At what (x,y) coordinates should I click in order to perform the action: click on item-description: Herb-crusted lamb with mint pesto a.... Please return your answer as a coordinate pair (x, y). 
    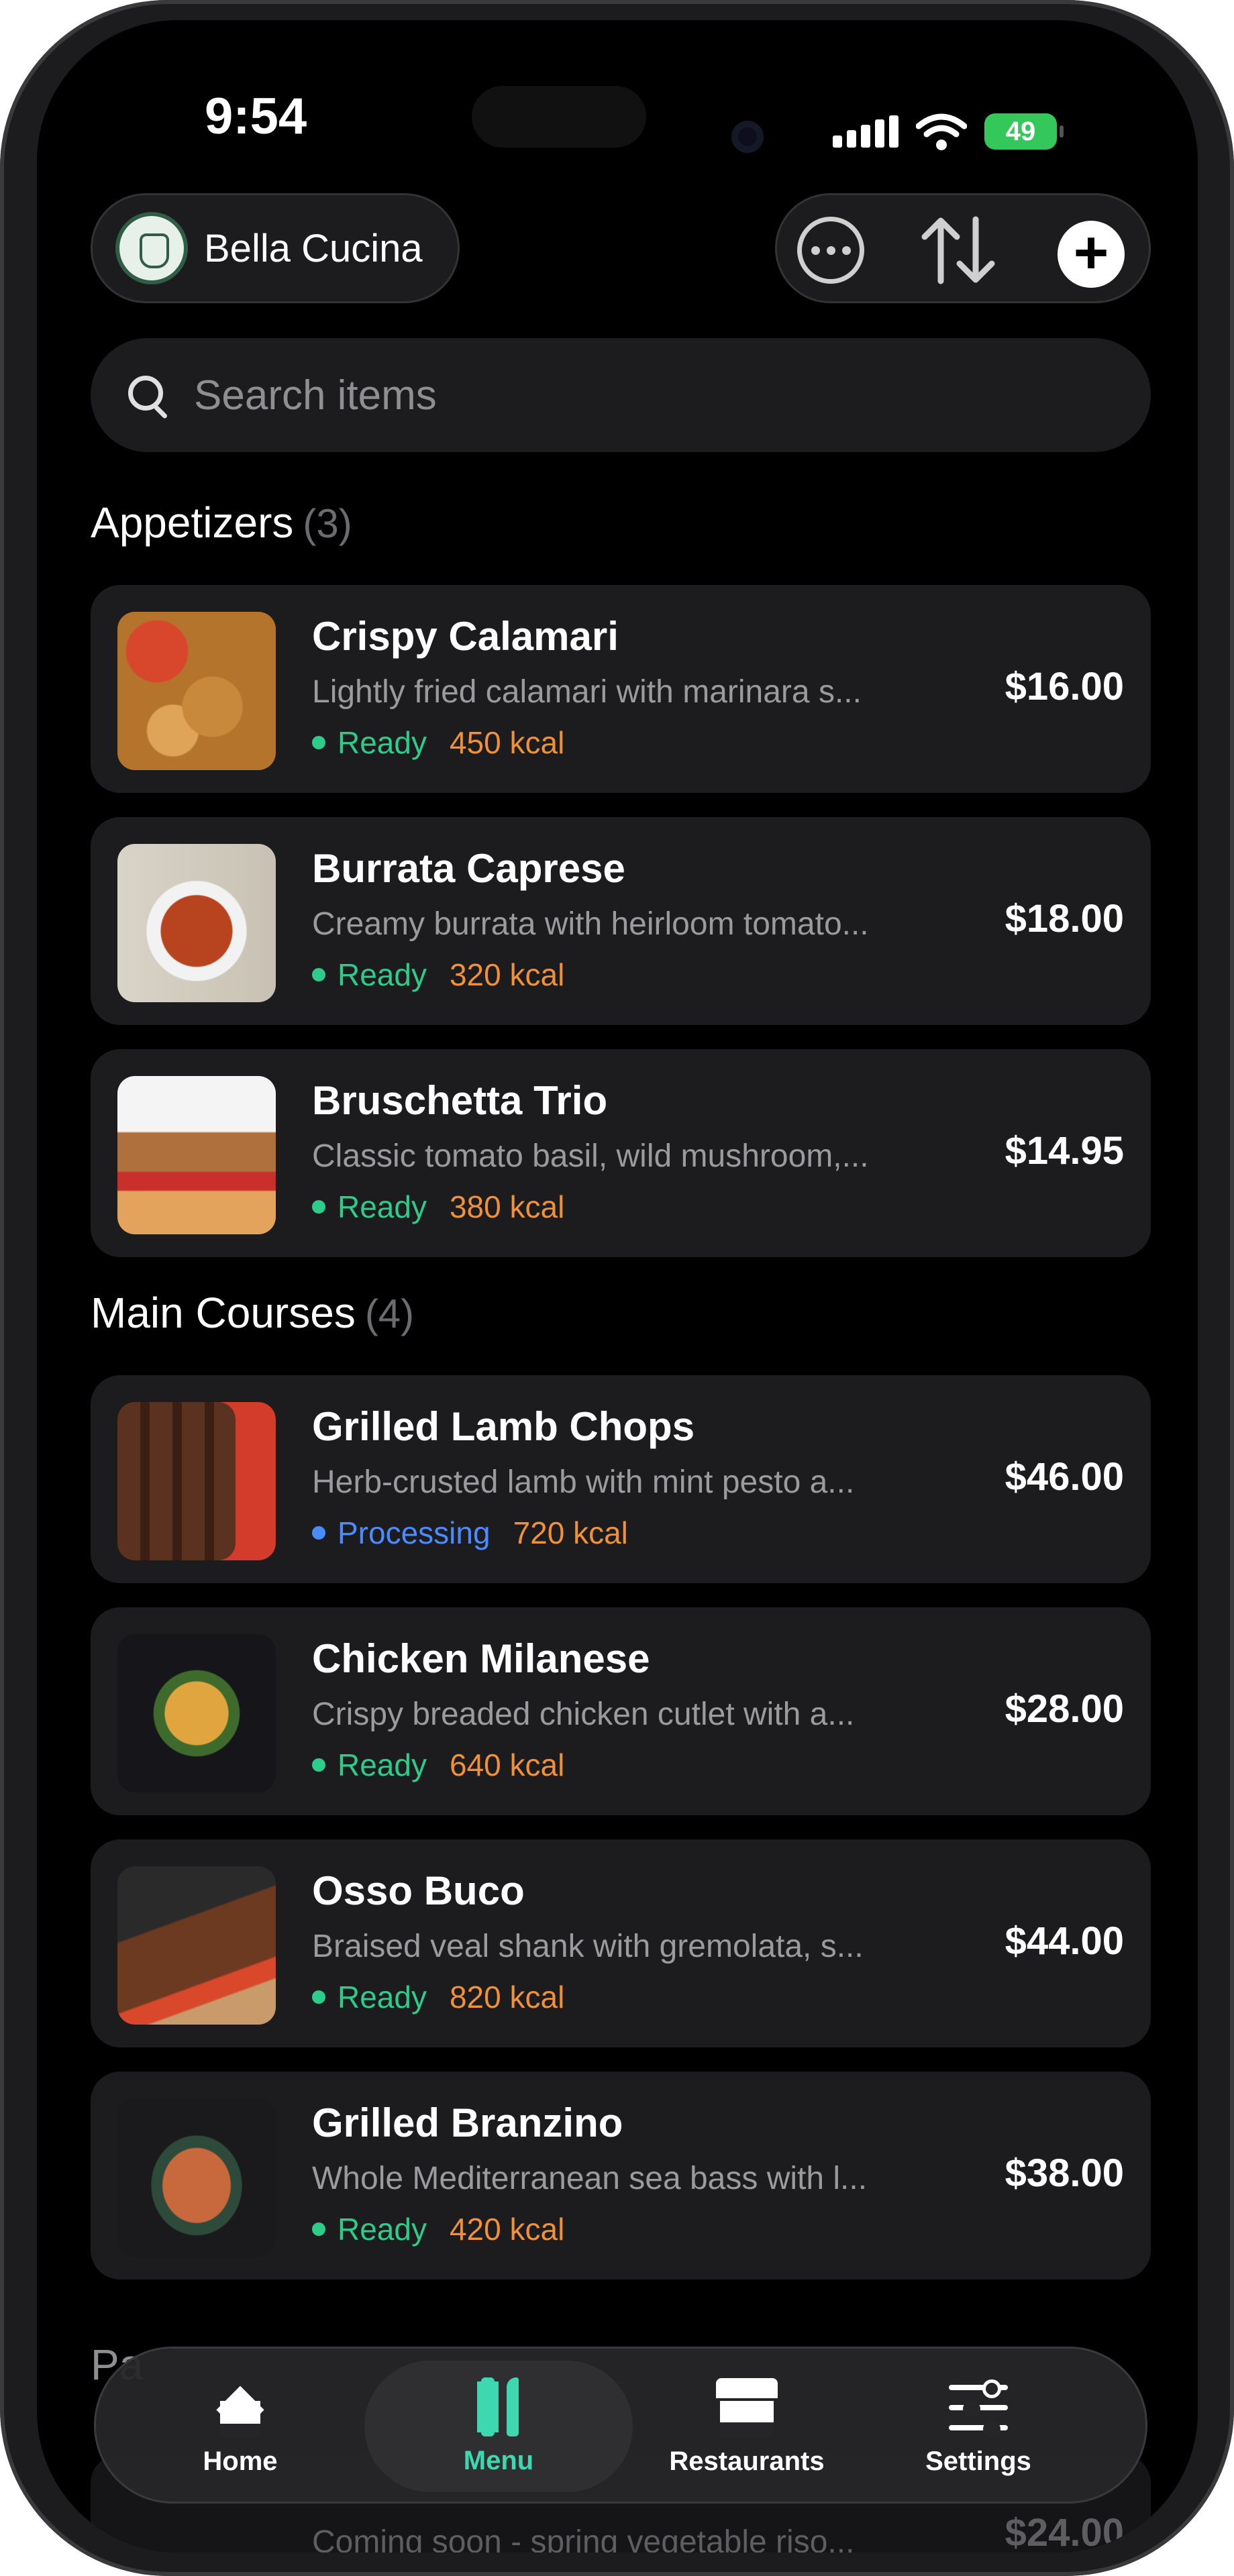
    Looking at the image, I should click on (583, 1482).